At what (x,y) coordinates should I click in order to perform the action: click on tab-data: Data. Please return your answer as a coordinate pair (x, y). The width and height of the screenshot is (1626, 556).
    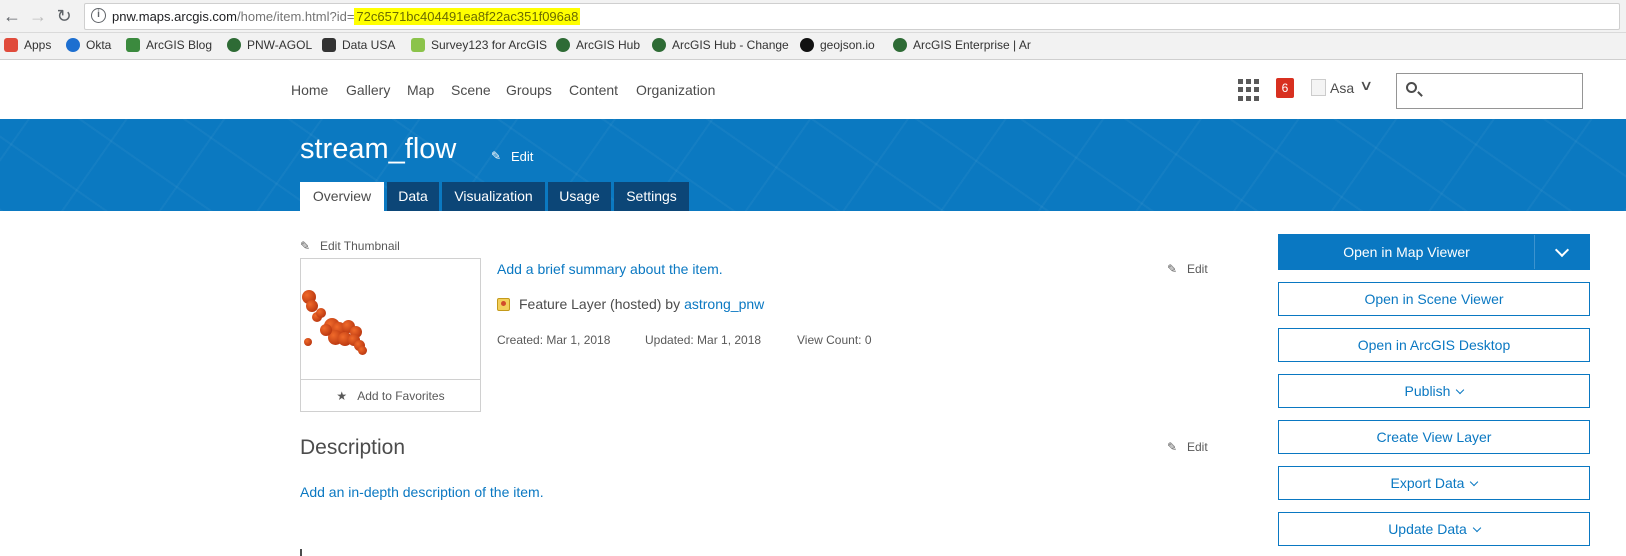
    Looking at the image, I should click on (413, 196).